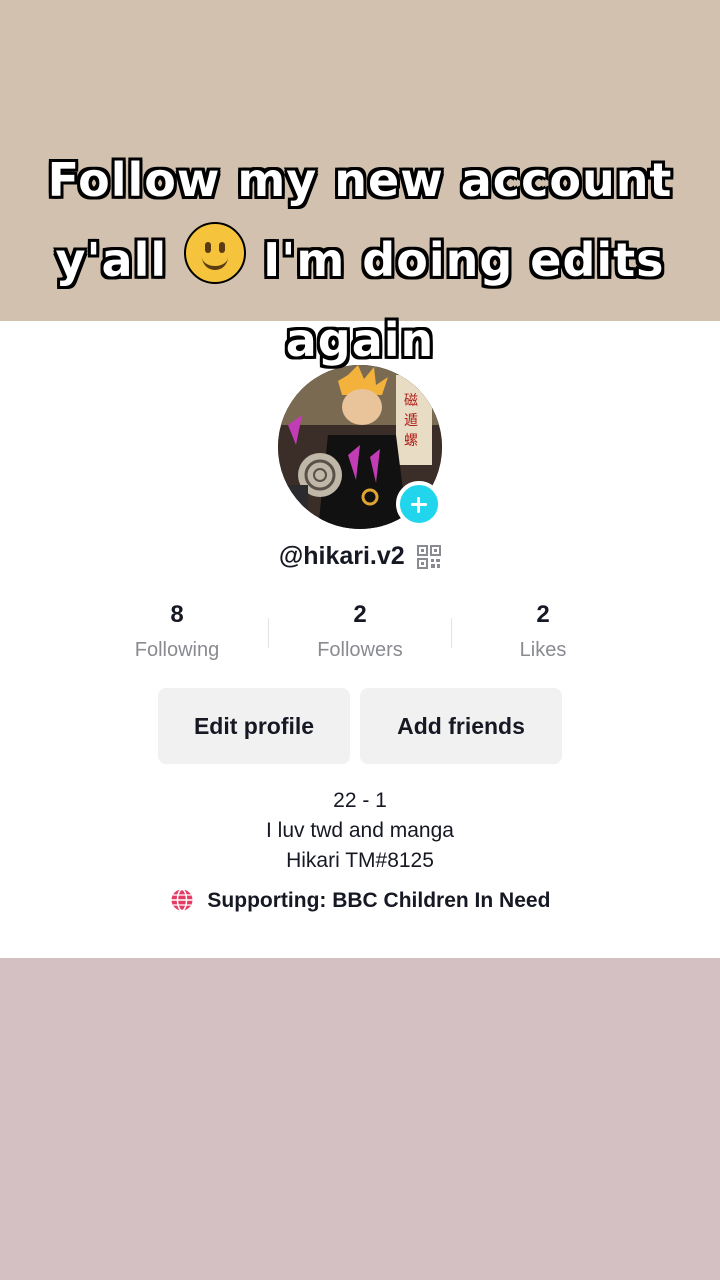  Describe the element at coordinates (543, 650) in the screenshot. I see `likes-label: Likes` at that location.